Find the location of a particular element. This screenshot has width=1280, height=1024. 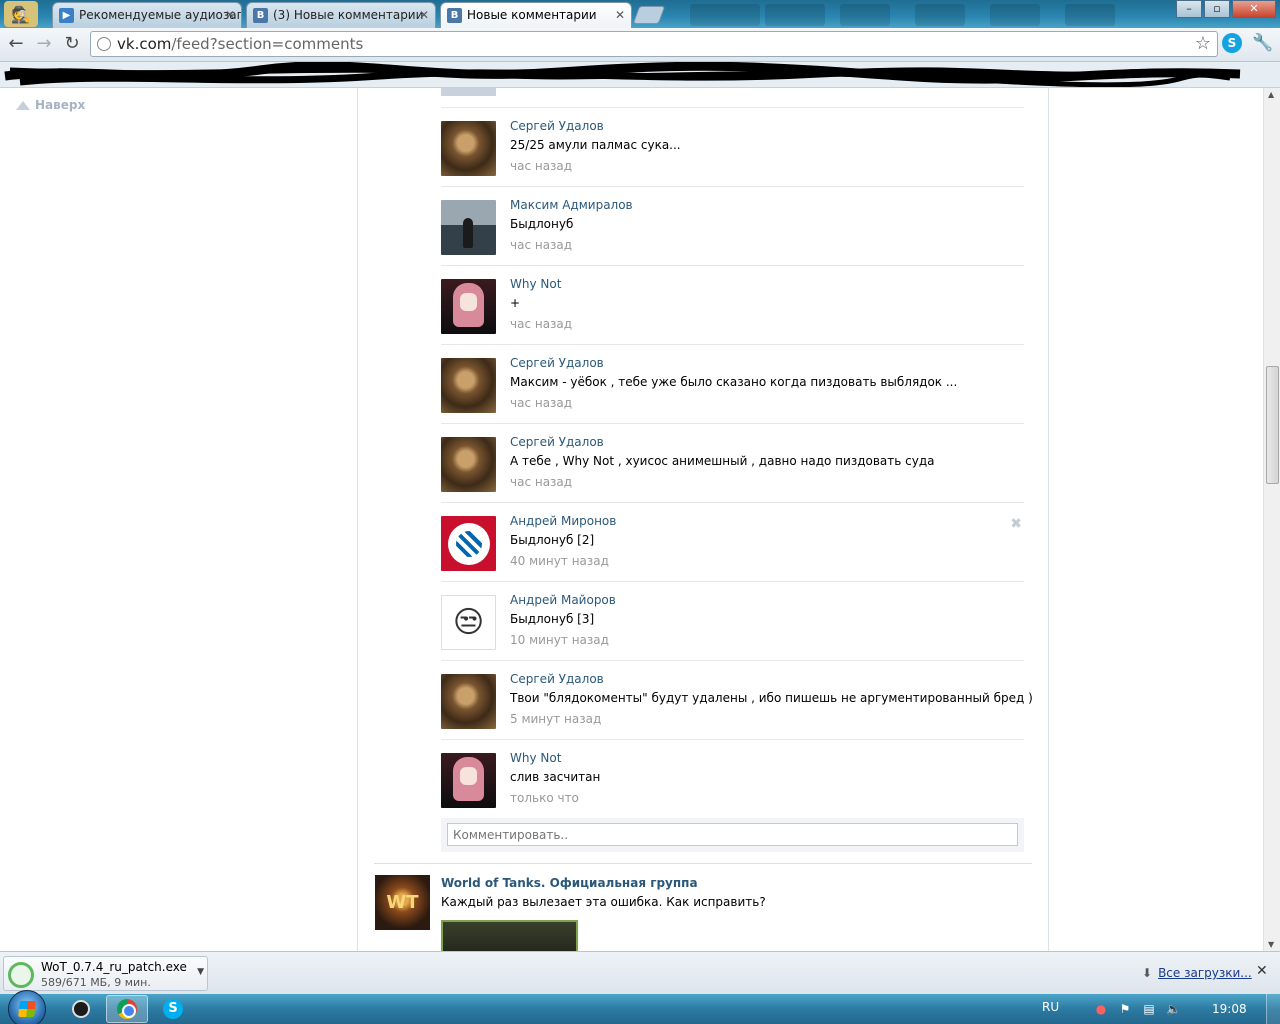

world-of-tanks-logo-icon: WT is located at coordinates (402, 902).